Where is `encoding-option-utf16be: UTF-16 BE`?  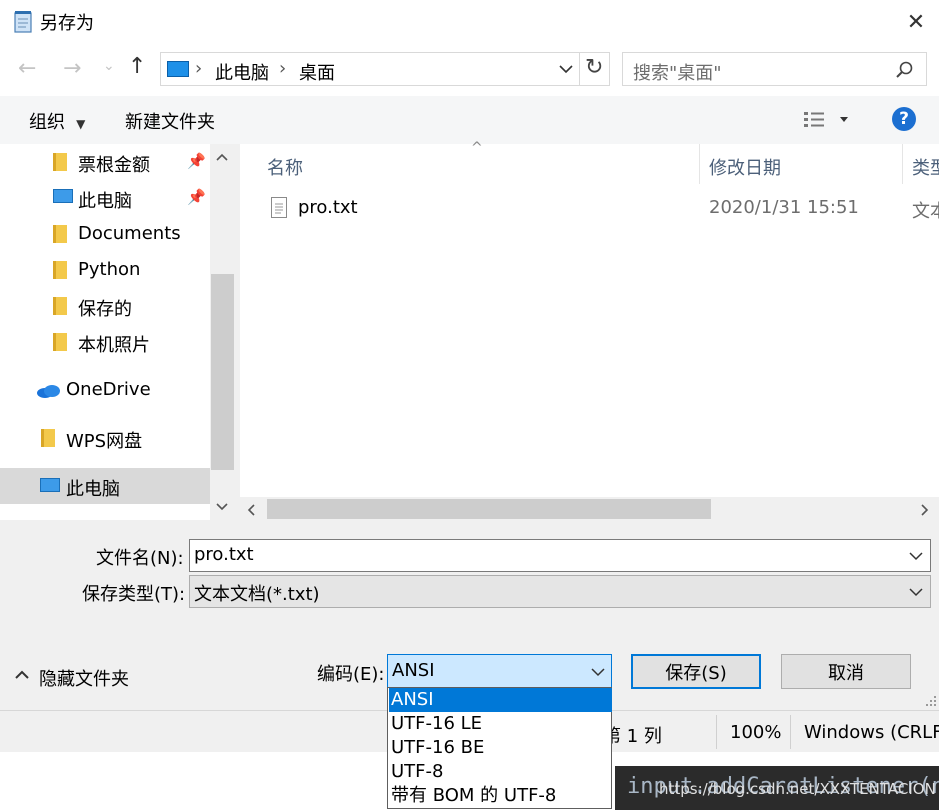 encoding-option-utf16be: UTF-16 BE is located at coordinates (500, 748).